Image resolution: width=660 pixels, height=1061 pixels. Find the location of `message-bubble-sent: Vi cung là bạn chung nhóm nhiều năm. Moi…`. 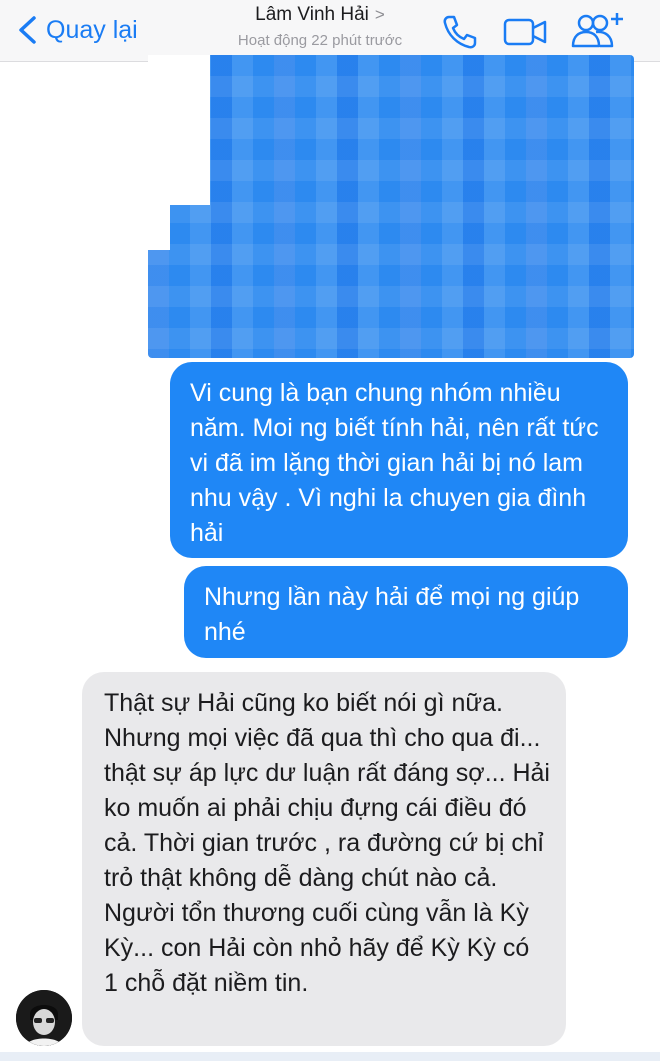

message-bubble-sent: Vi cung là bạn chung nhóm nhiều năm. Moi… is located at coordinates (399, 460).